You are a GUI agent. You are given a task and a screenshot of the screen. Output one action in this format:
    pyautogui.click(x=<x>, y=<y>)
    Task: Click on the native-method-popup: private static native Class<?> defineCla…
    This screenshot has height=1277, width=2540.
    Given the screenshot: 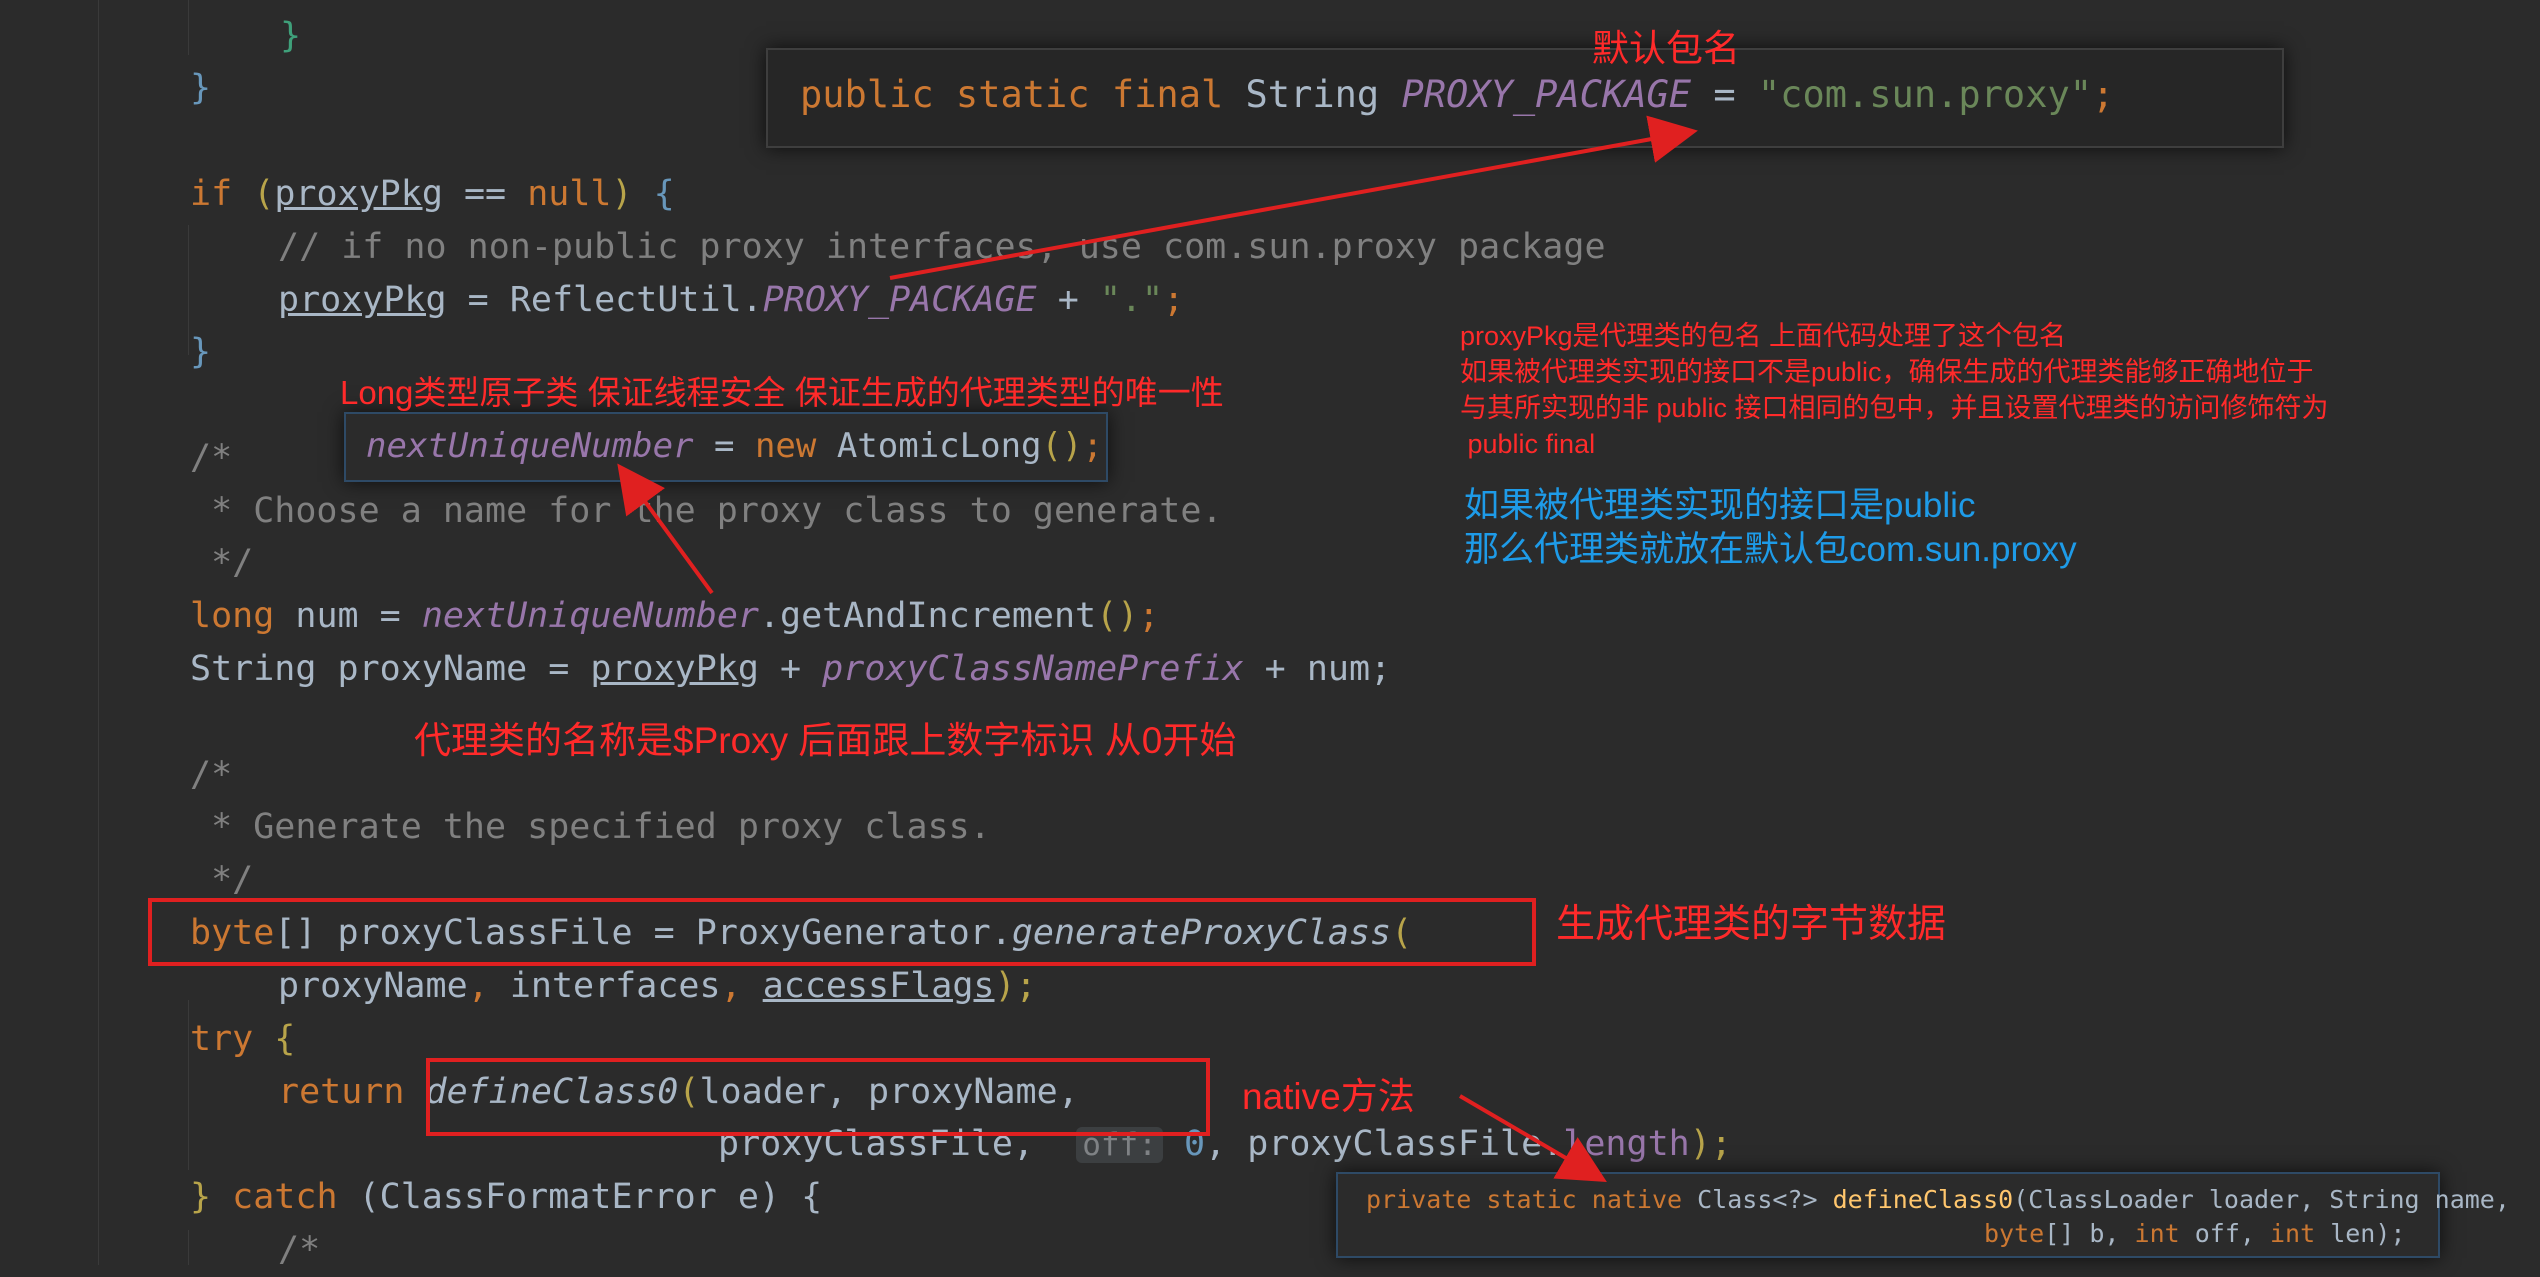 What is the action you would take?
    pyautogui.click(x=1923, y=1215)
    